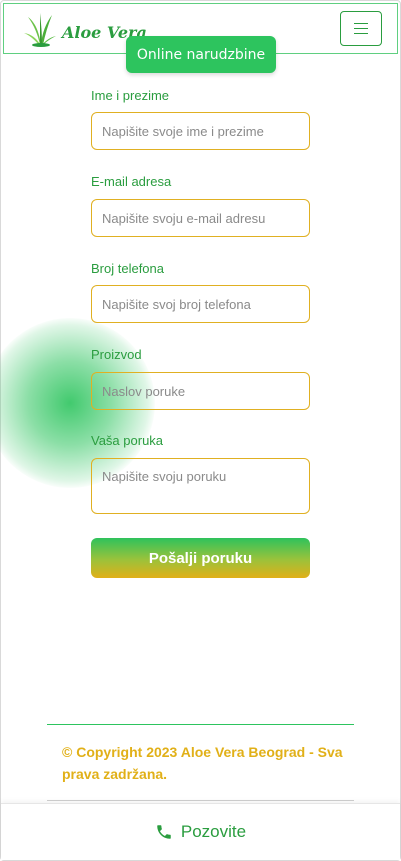 The height and width of the screenshot is (861, 401). I want to click on menu-toggle-button, so click(361, 28).